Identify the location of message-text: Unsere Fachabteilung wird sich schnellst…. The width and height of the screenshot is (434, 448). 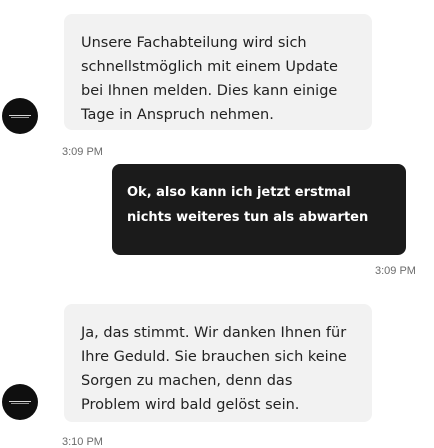
(209, 79).